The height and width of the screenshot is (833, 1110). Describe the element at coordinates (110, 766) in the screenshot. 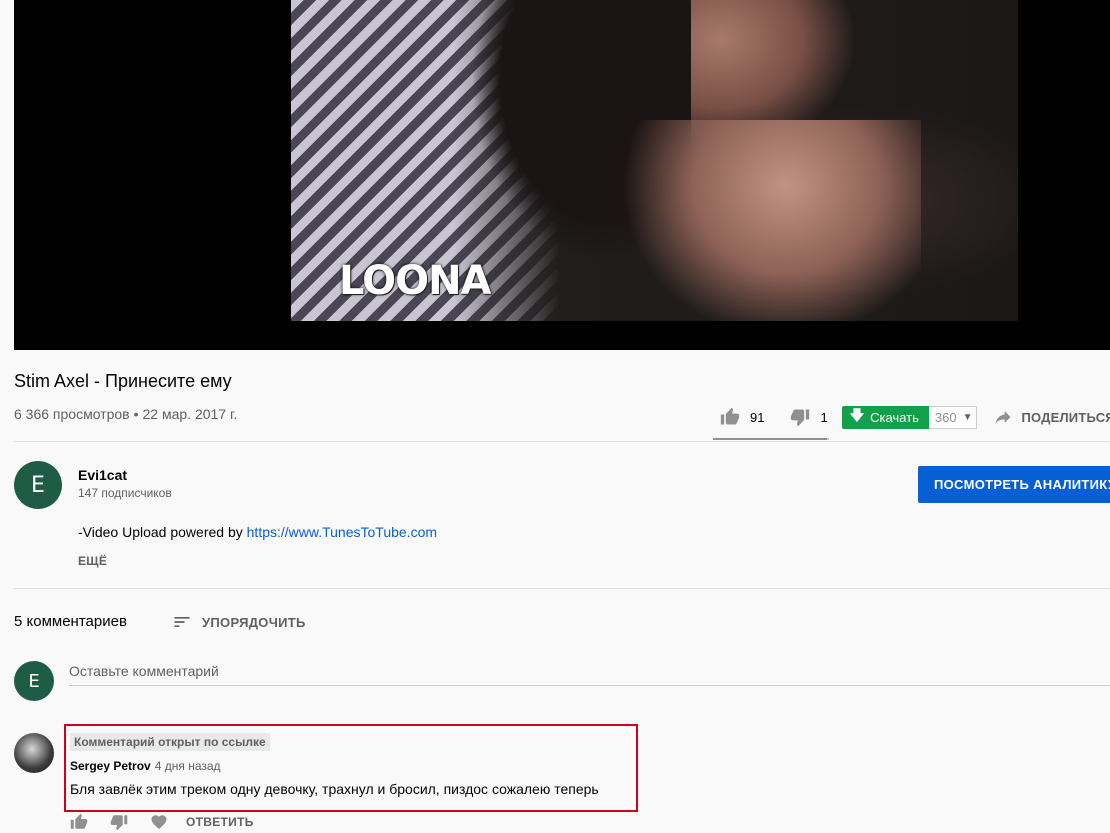

I see `comment-author: Sergey Petrov` at that location.